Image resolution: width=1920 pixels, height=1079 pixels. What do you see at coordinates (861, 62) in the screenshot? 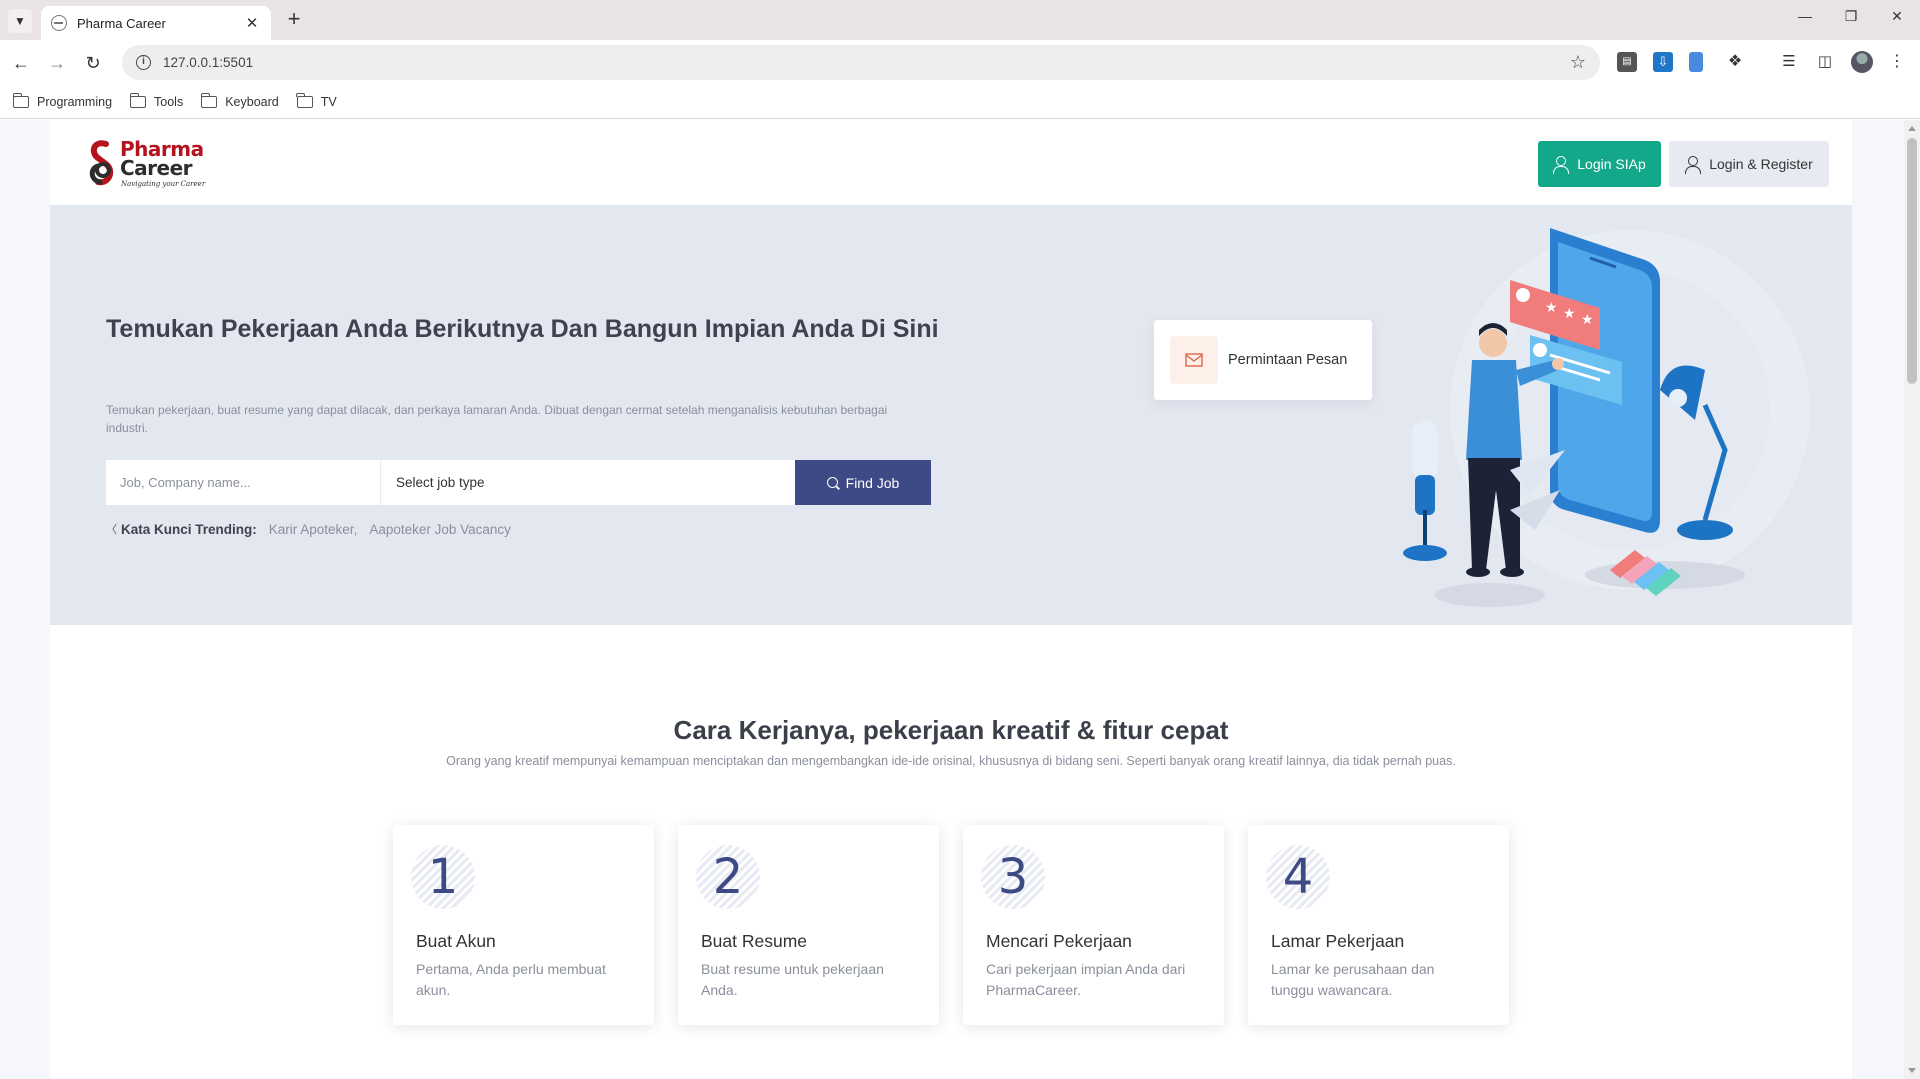
I see `address-bar: i 127.0.0.1:5501 ☆` at bounding box center [861, 62].